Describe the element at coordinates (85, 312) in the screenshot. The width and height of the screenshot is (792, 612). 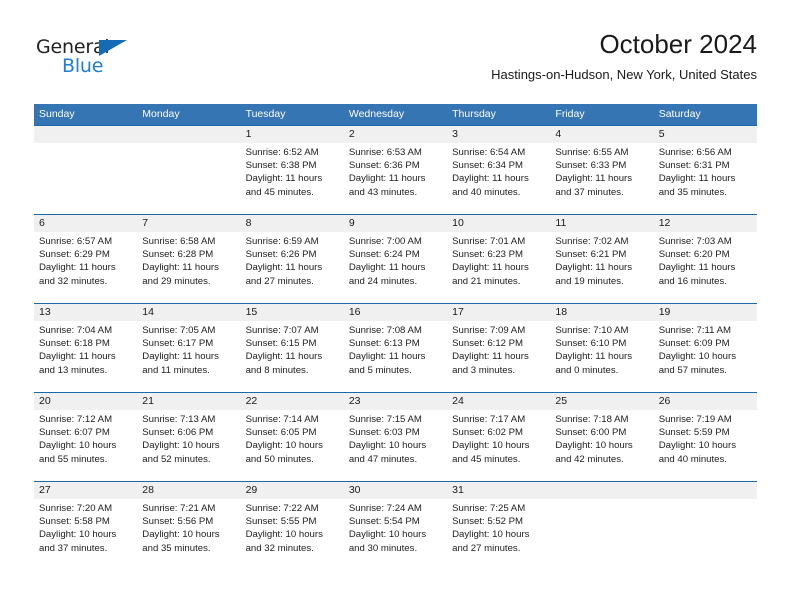
I see `day-number: 13` at that location.